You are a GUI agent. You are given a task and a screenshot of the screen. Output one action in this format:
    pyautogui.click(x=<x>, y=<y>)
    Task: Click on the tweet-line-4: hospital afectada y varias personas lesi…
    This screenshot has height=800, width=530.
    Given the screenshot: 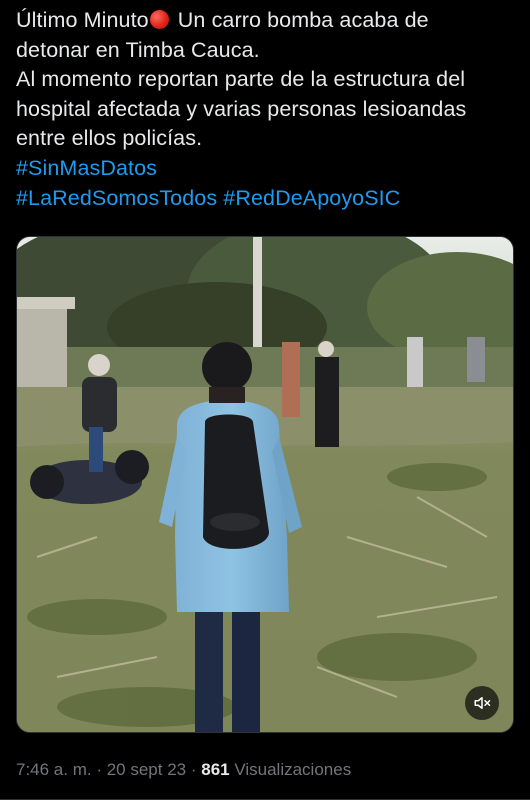 What is the action you would take?
    pyautogui.click(x=241, y=108)
    